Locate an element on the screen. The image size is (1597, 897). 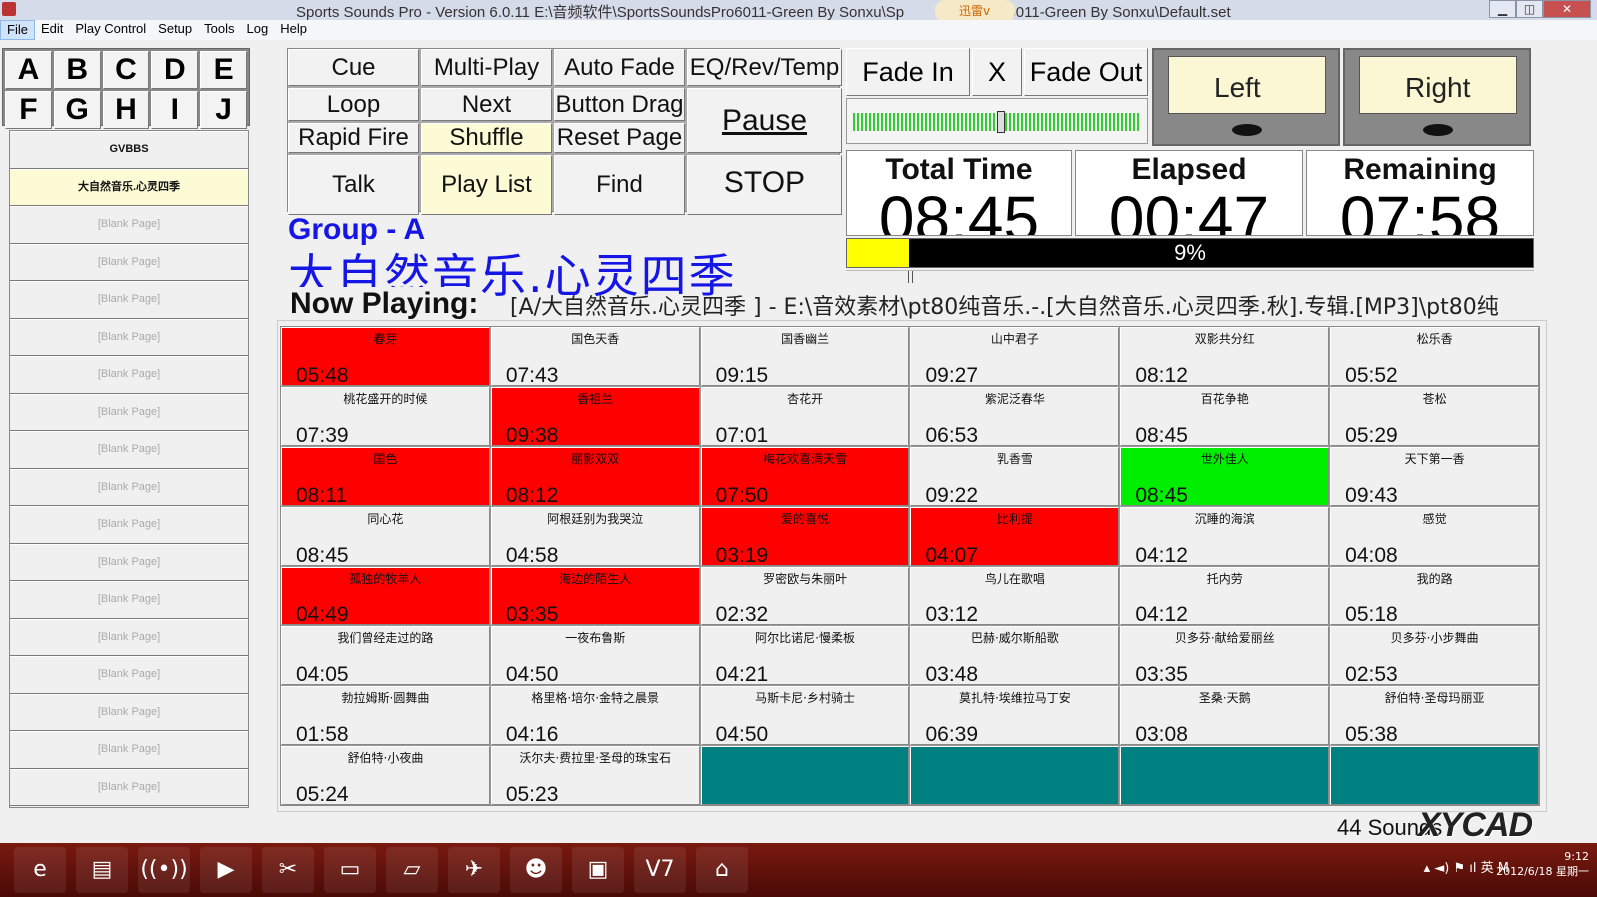
group-button-b: B is located at coordinates (77, 70).